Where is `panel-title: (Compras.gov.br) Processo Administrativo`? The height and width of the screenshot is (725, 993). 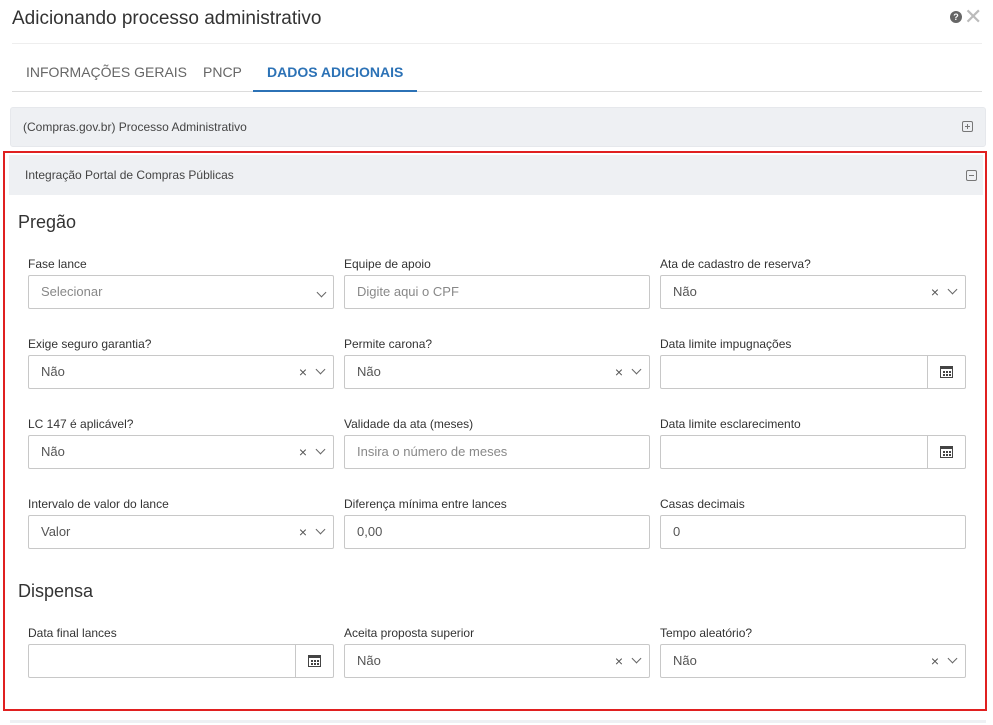
panel-title: (Compras.gov.br) Processo Administrativo is located at coordinates (135, 127).